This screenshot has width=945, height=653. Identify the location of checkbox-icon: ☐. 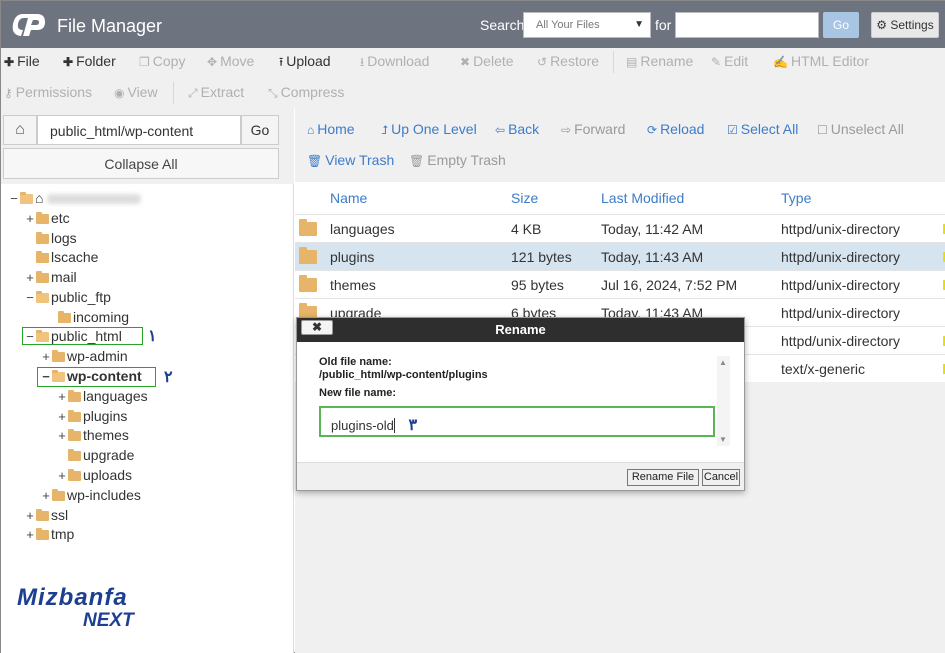
(822, 130).